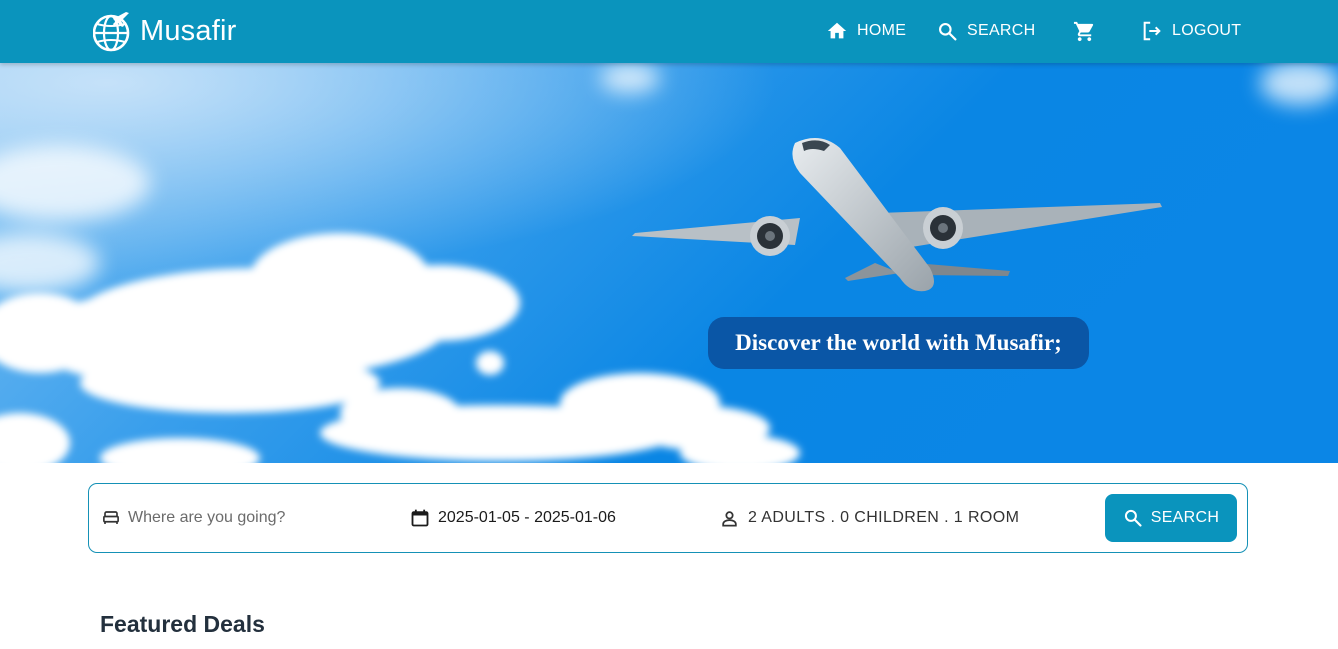 This screenshot has width=1338, height=649. What do you see at coordinates (884, 517) in the screenshot?
I see `guests-value: 2 ADULTS . 0 CHILDREN . 1 ROOM` at bounding box center [884, 517].